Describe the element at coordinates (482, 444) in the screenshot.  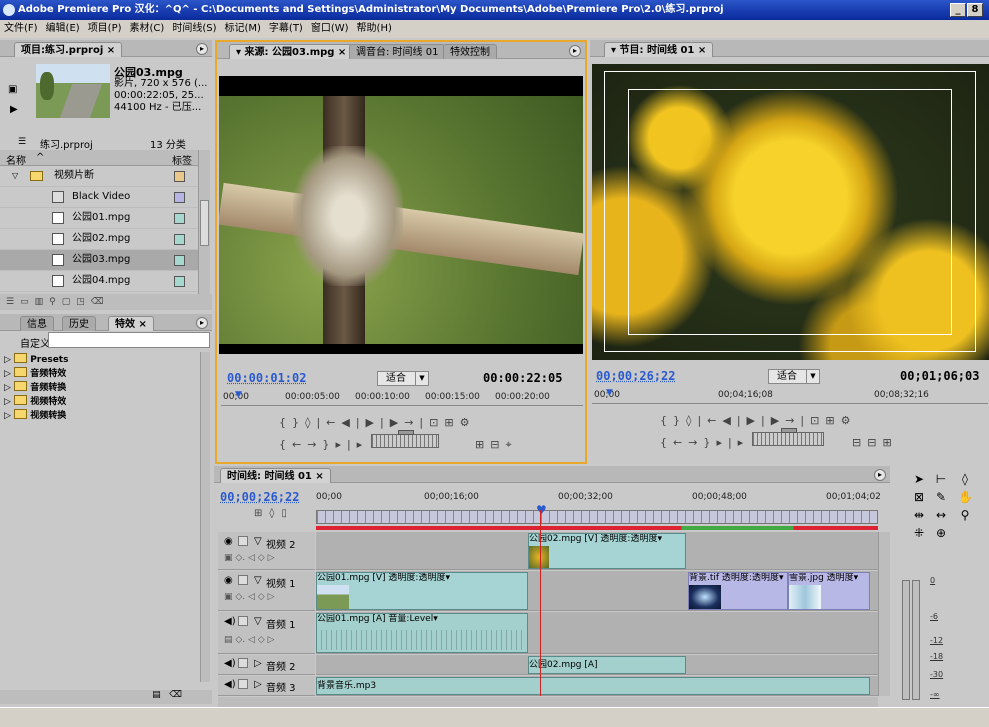
I see `insert-clip-icon: ⊞` at that location.